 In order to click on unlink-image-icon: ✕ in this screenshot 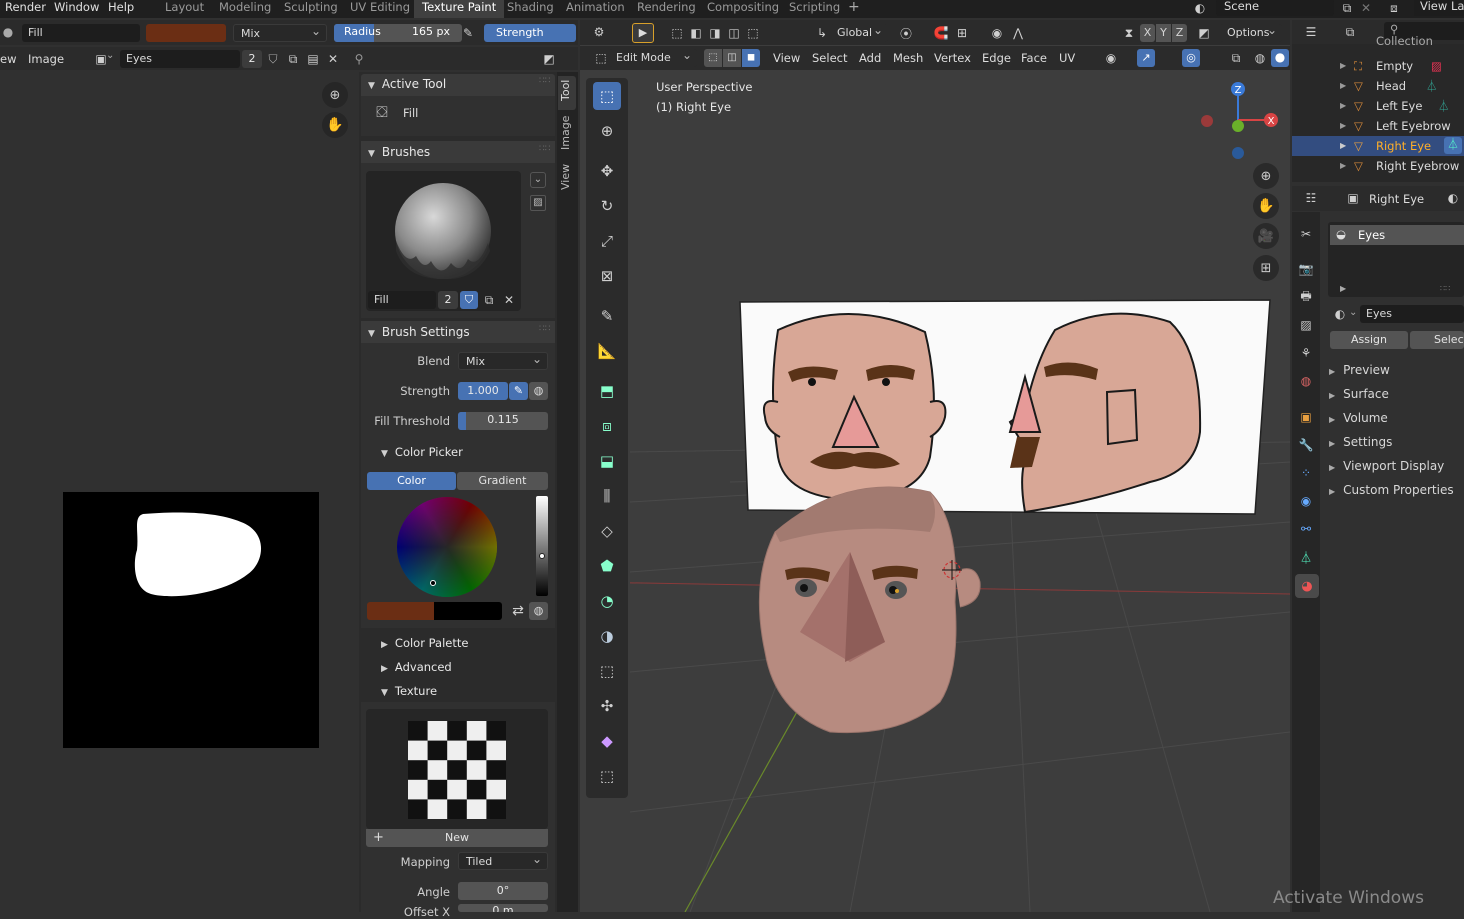, I will do `click(333, 59)`.